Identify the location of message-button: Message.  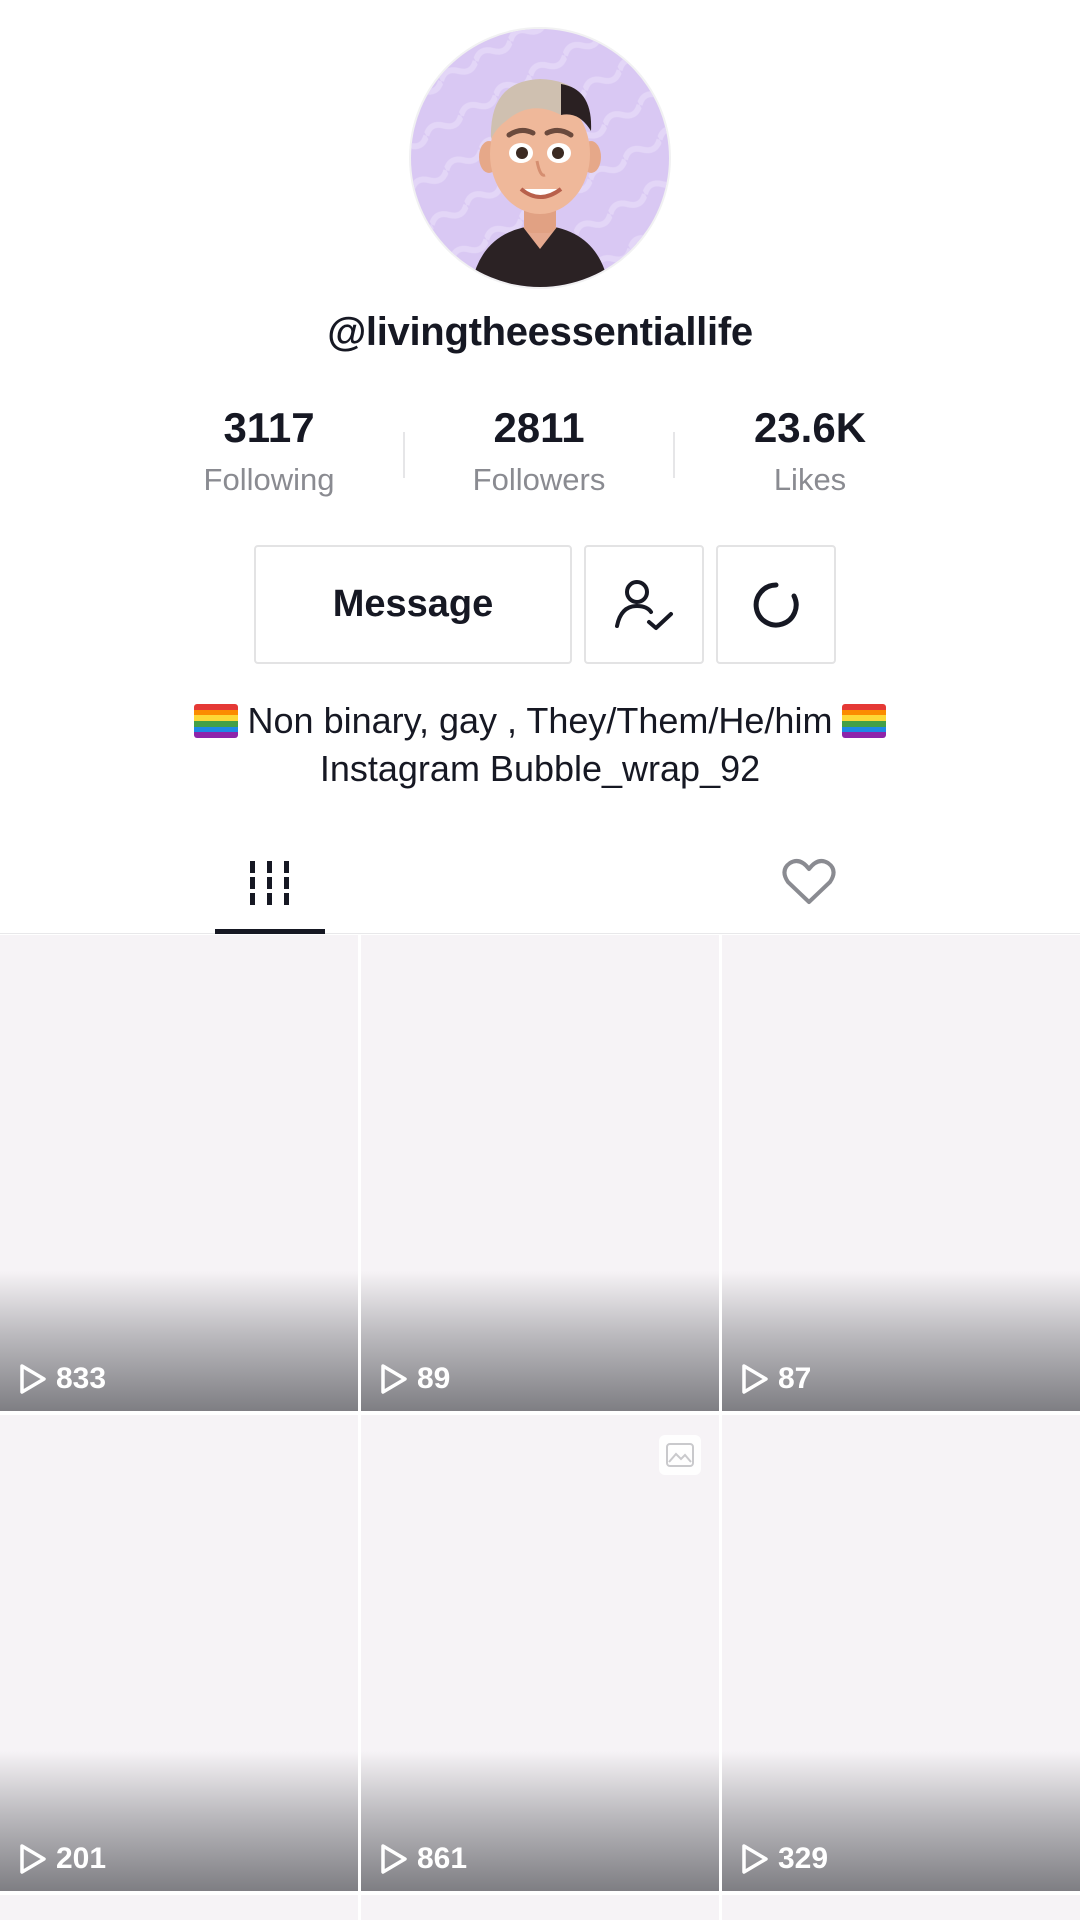
(413, 604).